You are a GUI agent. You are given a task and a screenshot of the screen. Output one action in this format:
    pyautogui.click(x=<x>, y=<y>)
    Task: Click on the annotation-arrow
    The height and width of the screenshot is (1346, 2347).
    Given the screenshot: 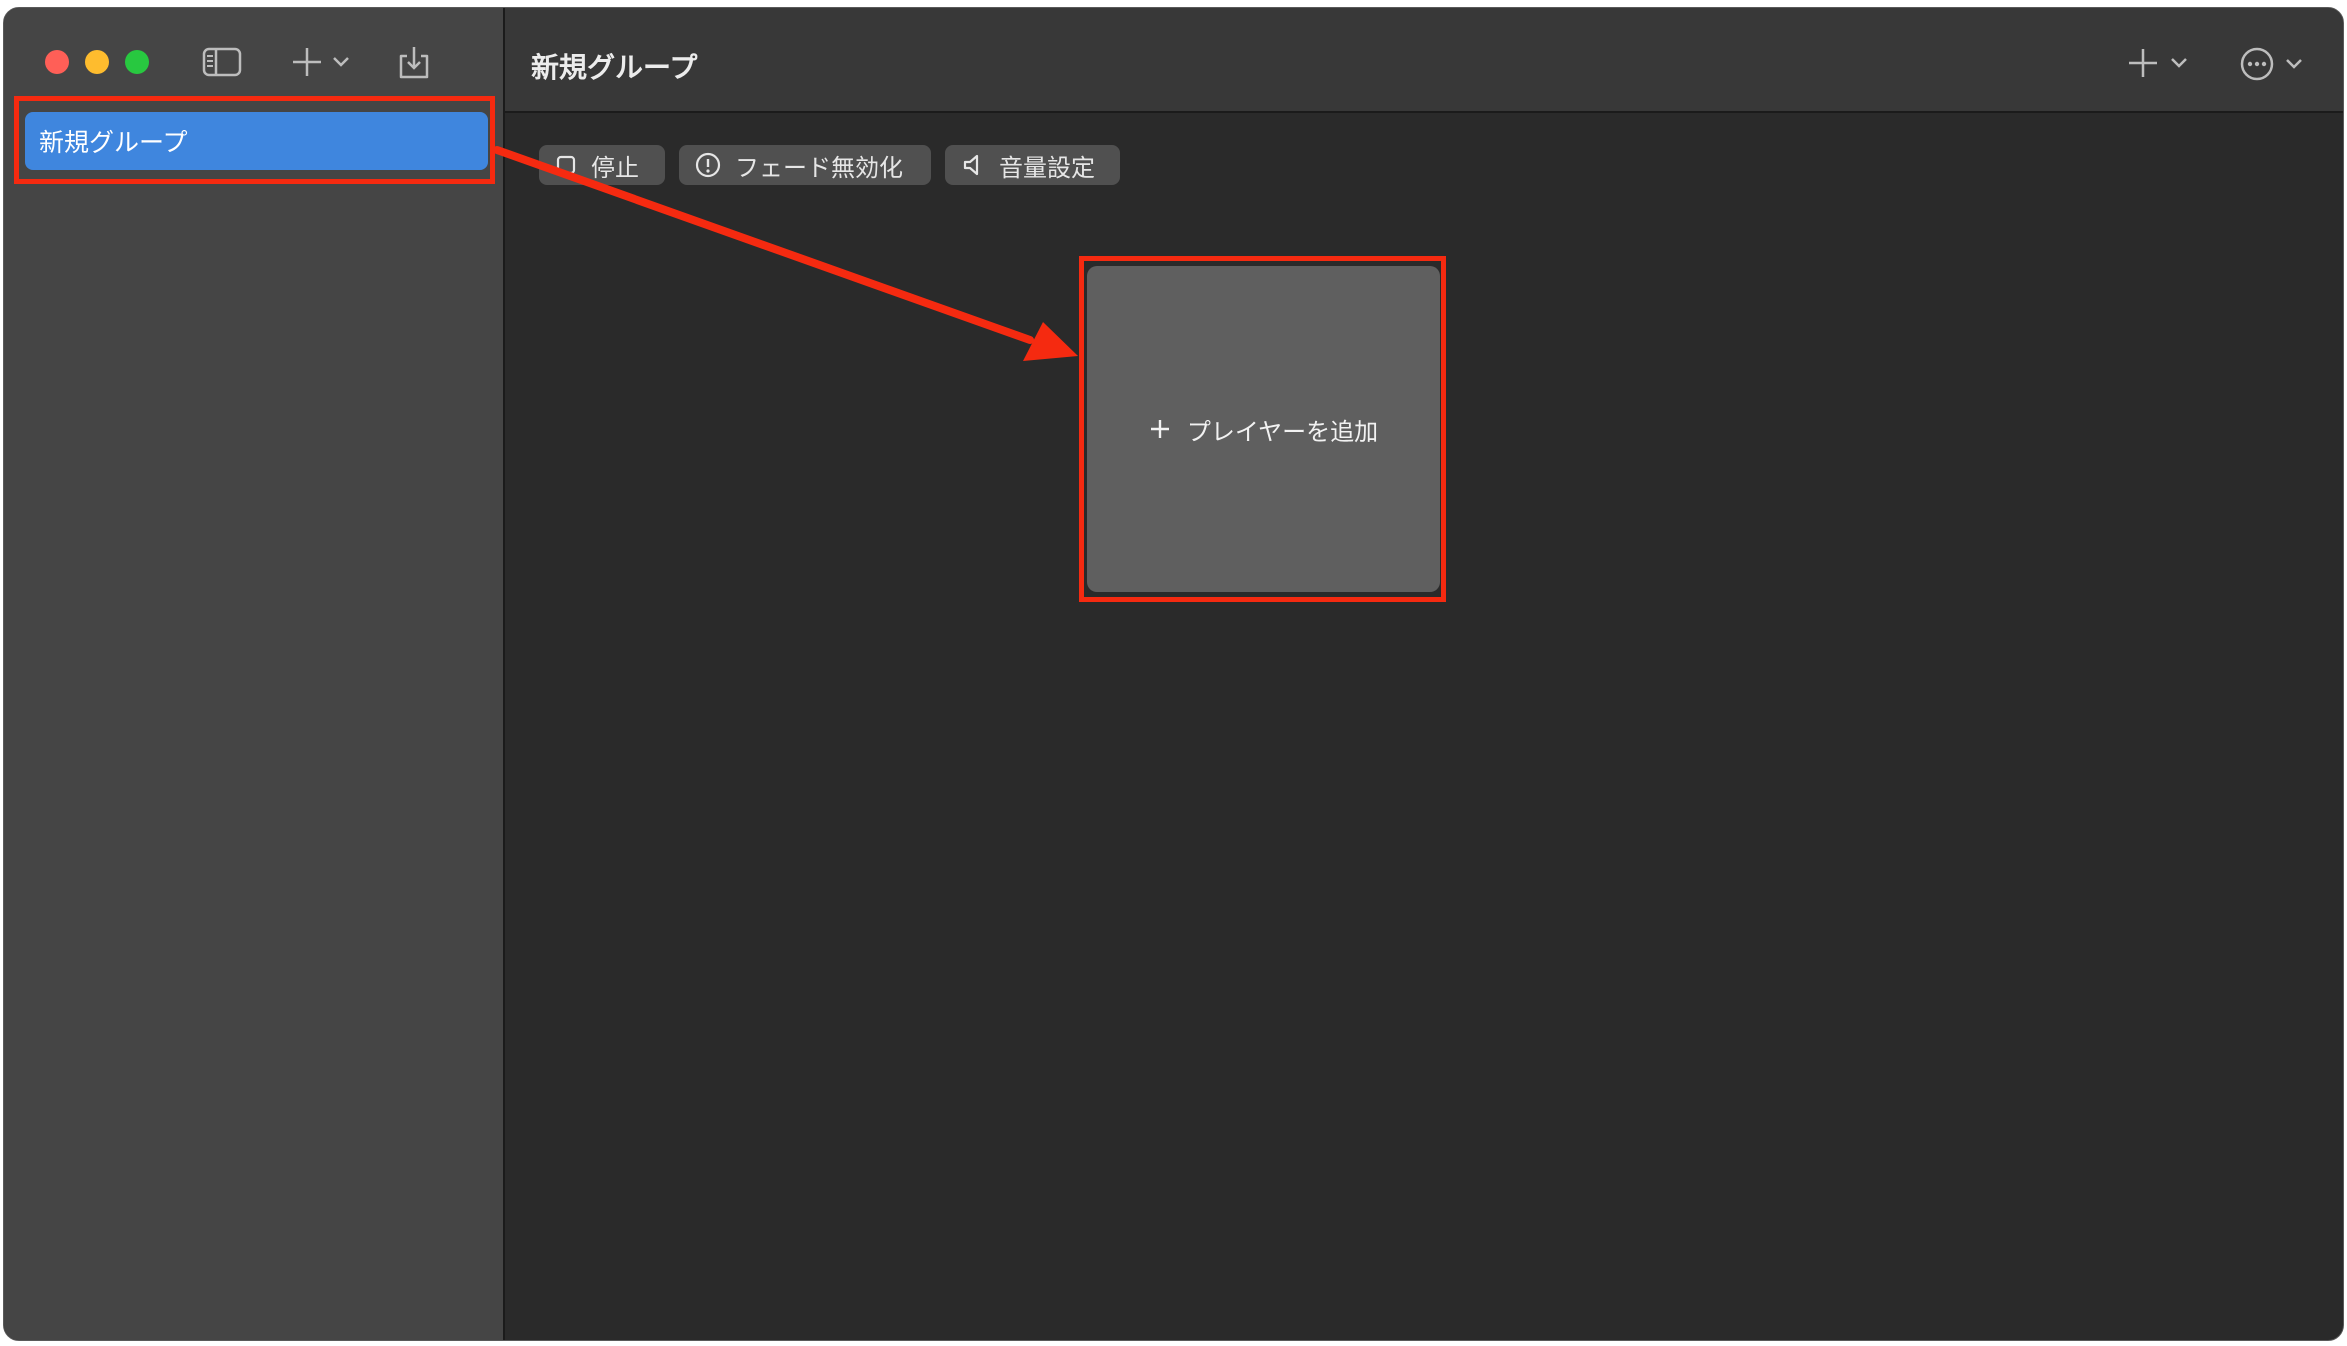 What is the action you would take?
    pyautogui.click(x=785, y=253)
    